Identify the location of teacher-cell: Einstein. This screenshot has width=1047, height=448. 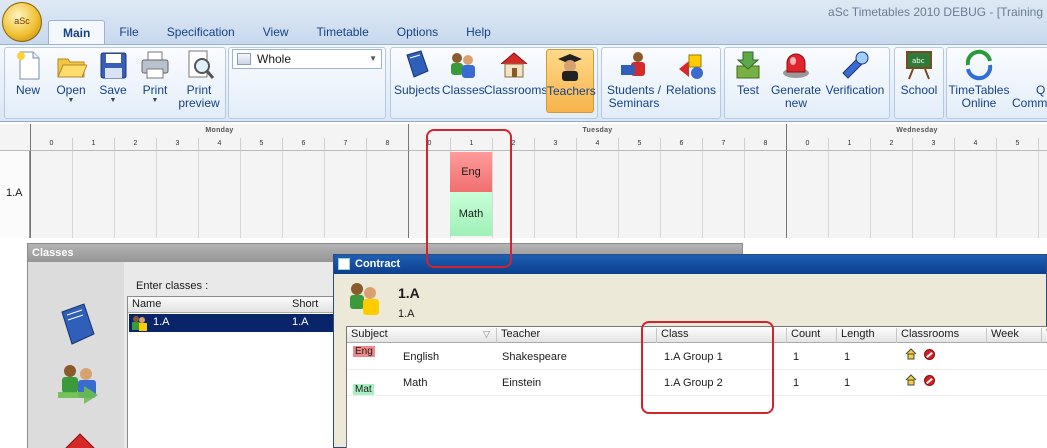
(522, 383).